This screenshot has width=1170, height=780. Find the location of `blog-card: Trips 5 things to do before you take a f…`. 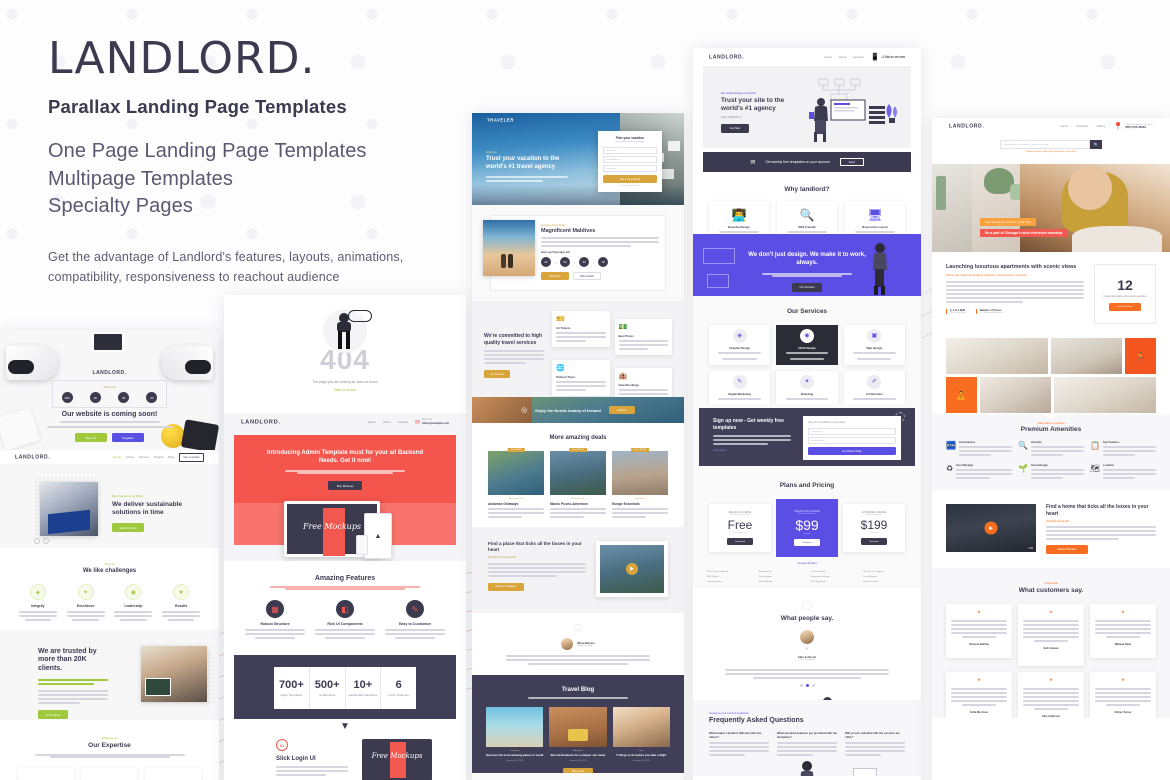

blog-card: Trips 5 things to do before you take a f… is located at coordinates (641, 734).